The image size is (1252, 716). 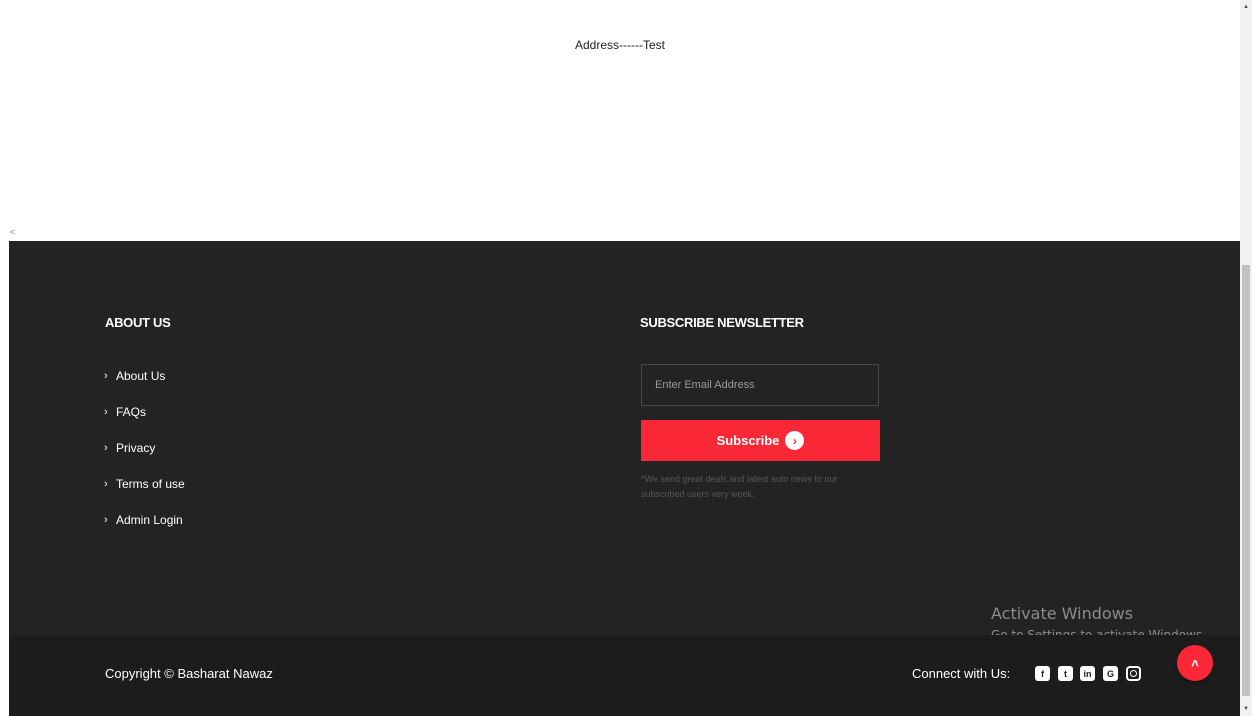 What do you see at coordinates (760, 385) in the screenshot?
I see `newsletter-email-input` at bounding box center [760, 385].